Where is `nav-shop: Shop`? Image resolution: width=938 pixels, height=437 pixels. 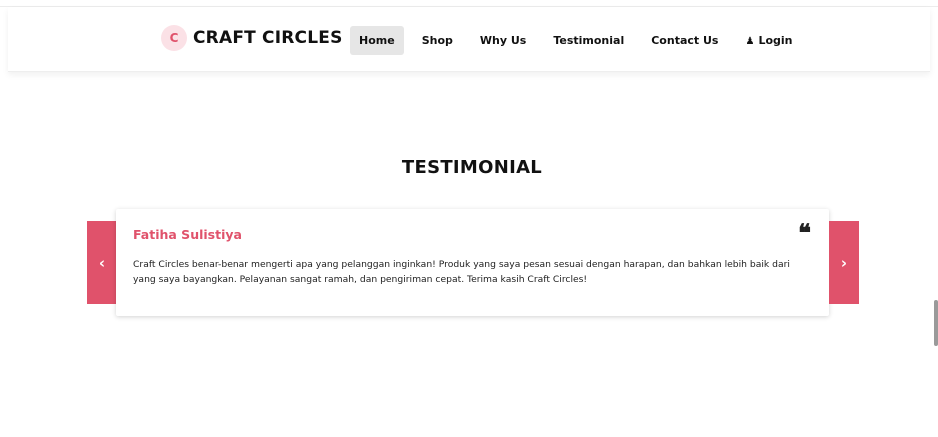
nav-shop: Shop is located at coordinates (437, 40).